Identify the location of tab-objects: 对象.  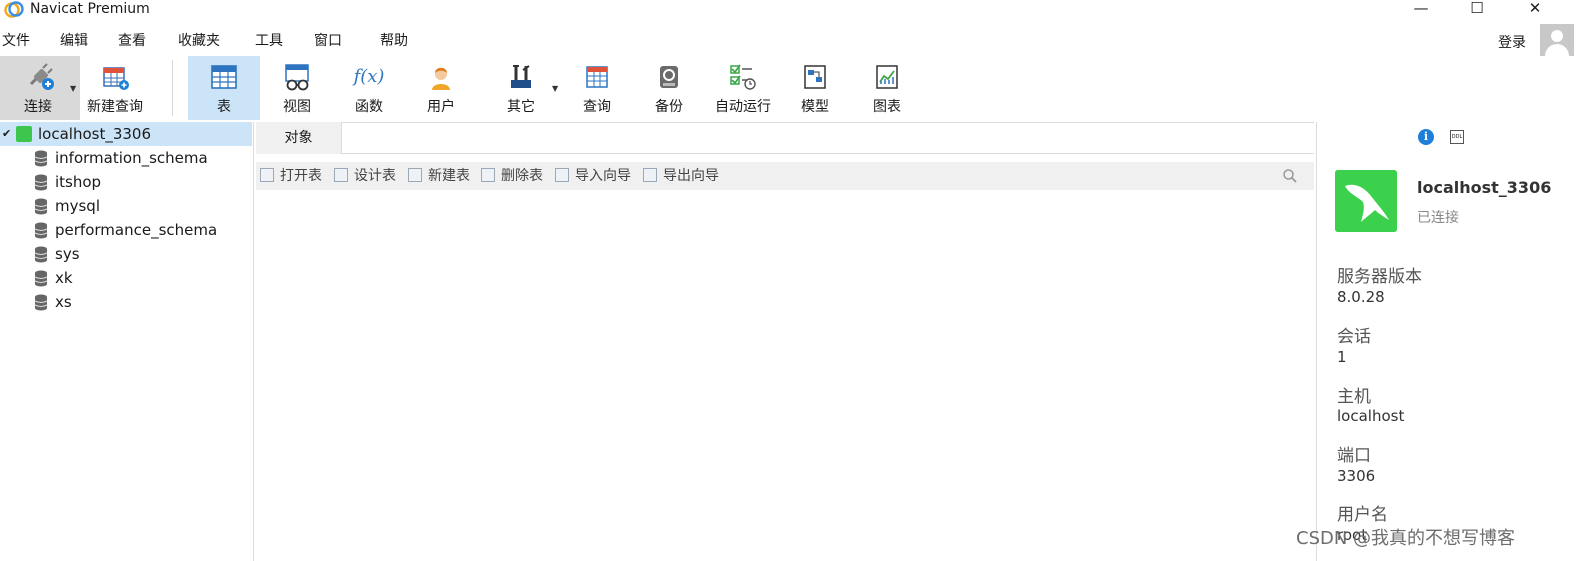
(299, 138).